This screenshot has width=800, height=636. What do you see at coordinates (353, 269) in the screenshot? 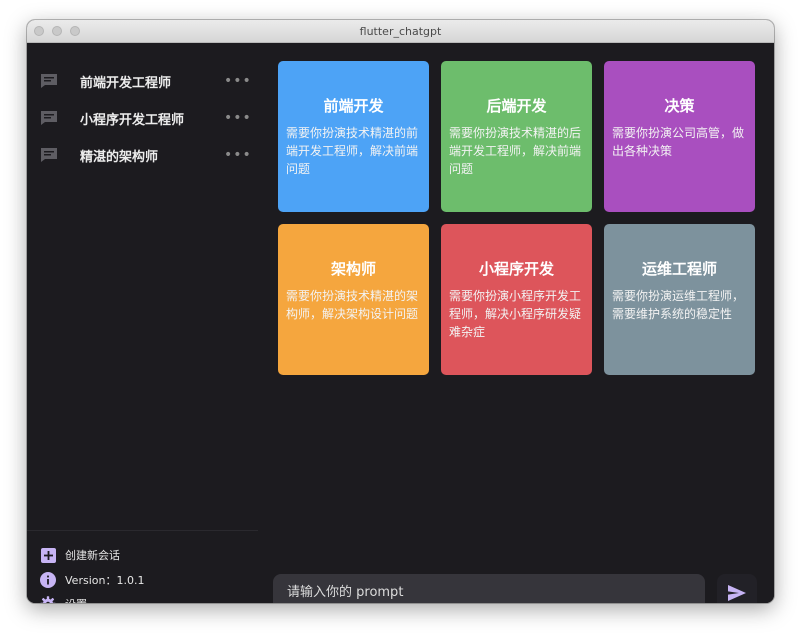
I see `role-card-title: 架构师` at bounding box center [353, 269].